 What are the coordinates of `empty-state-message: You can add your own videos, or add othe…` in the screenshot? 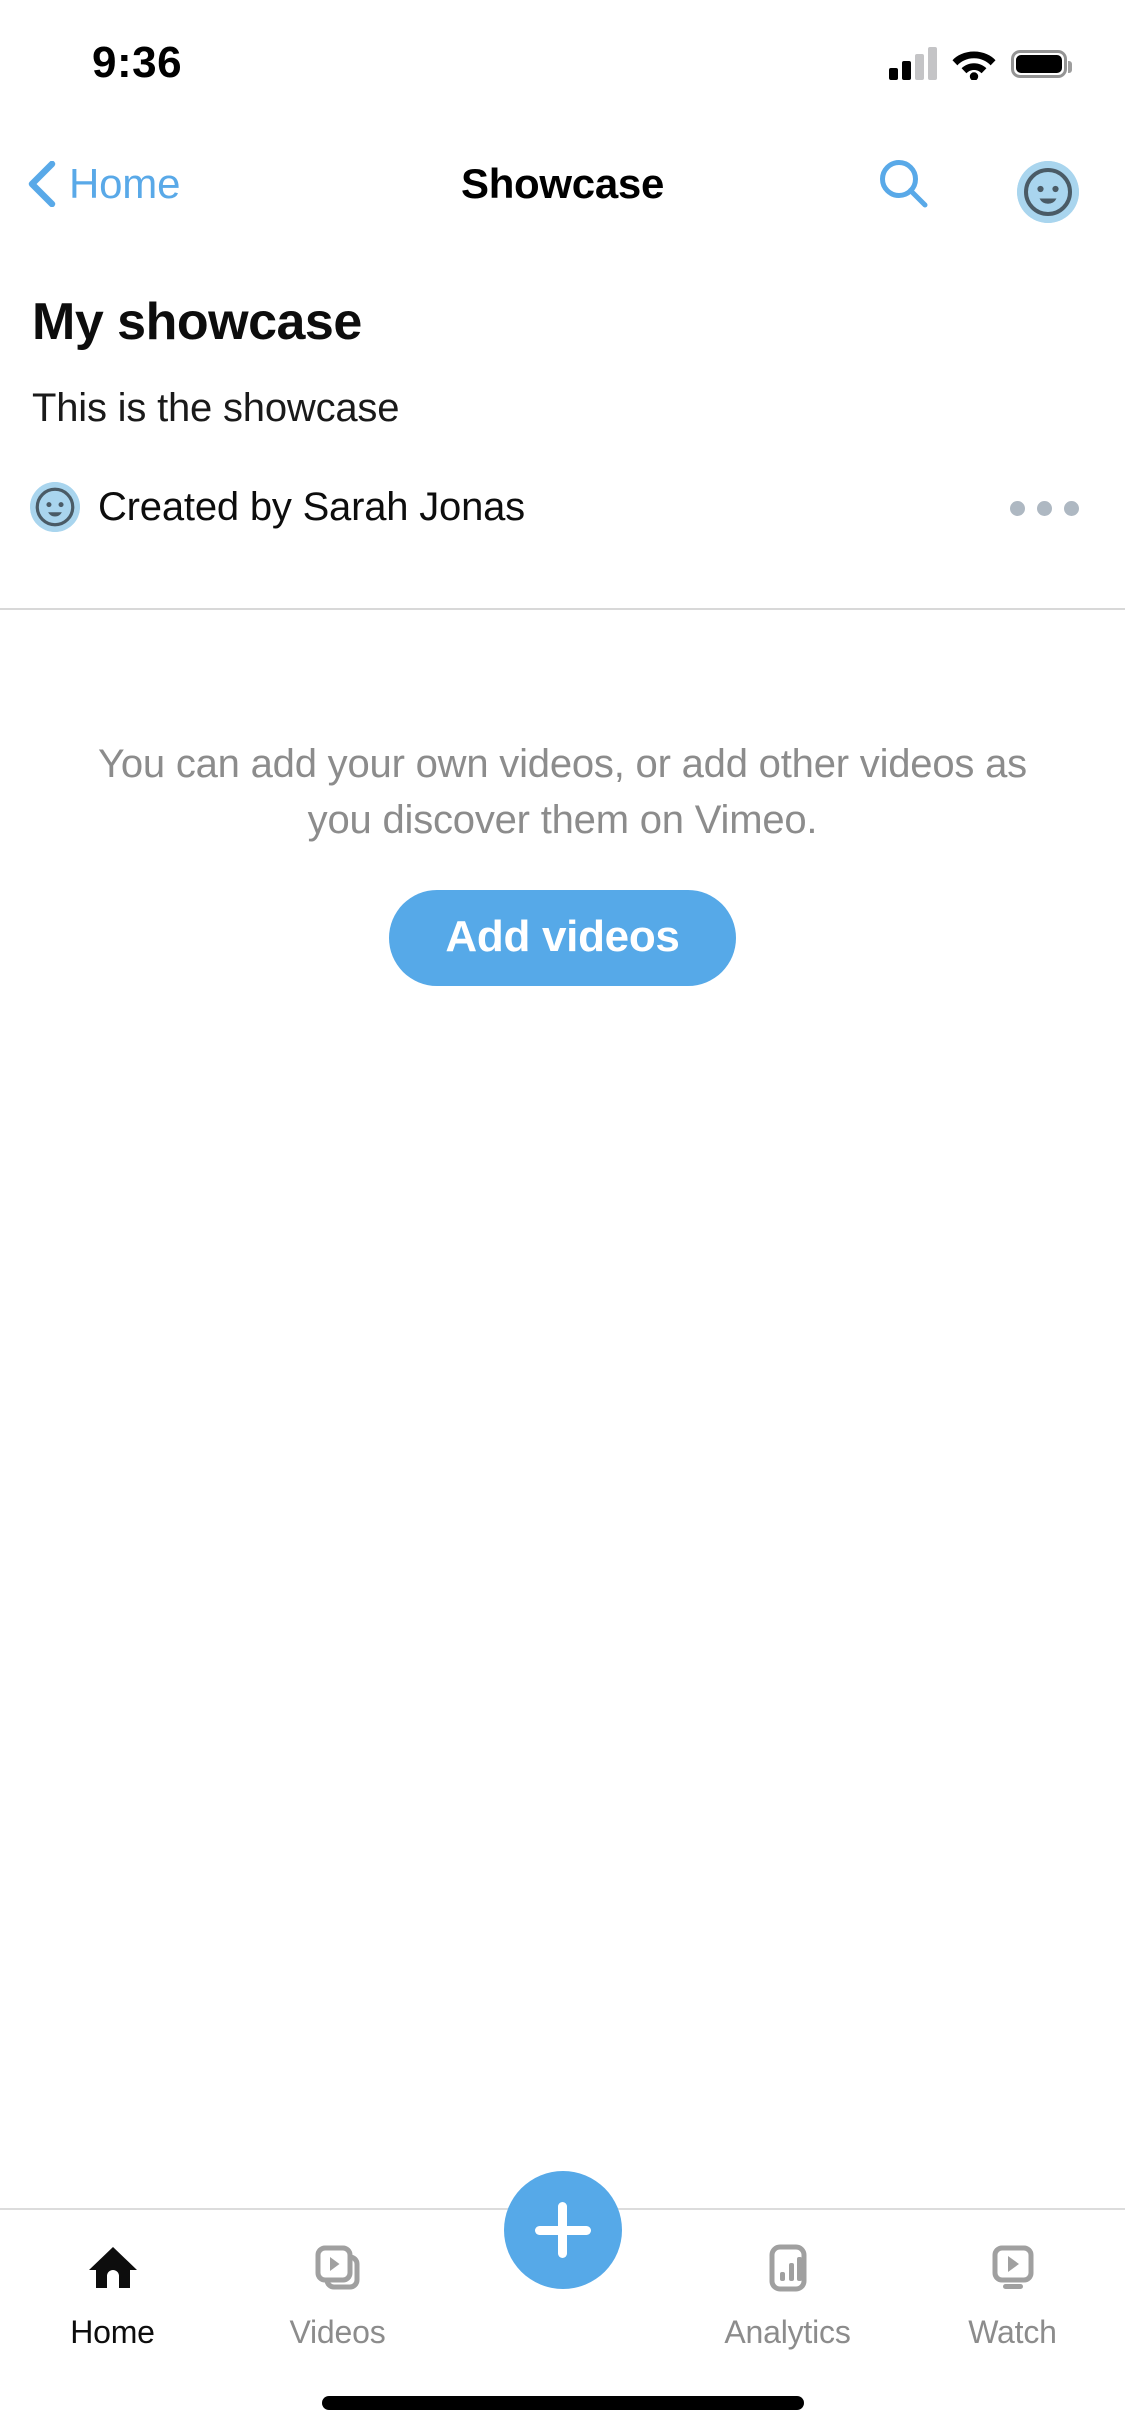 It's located at (562, 792).